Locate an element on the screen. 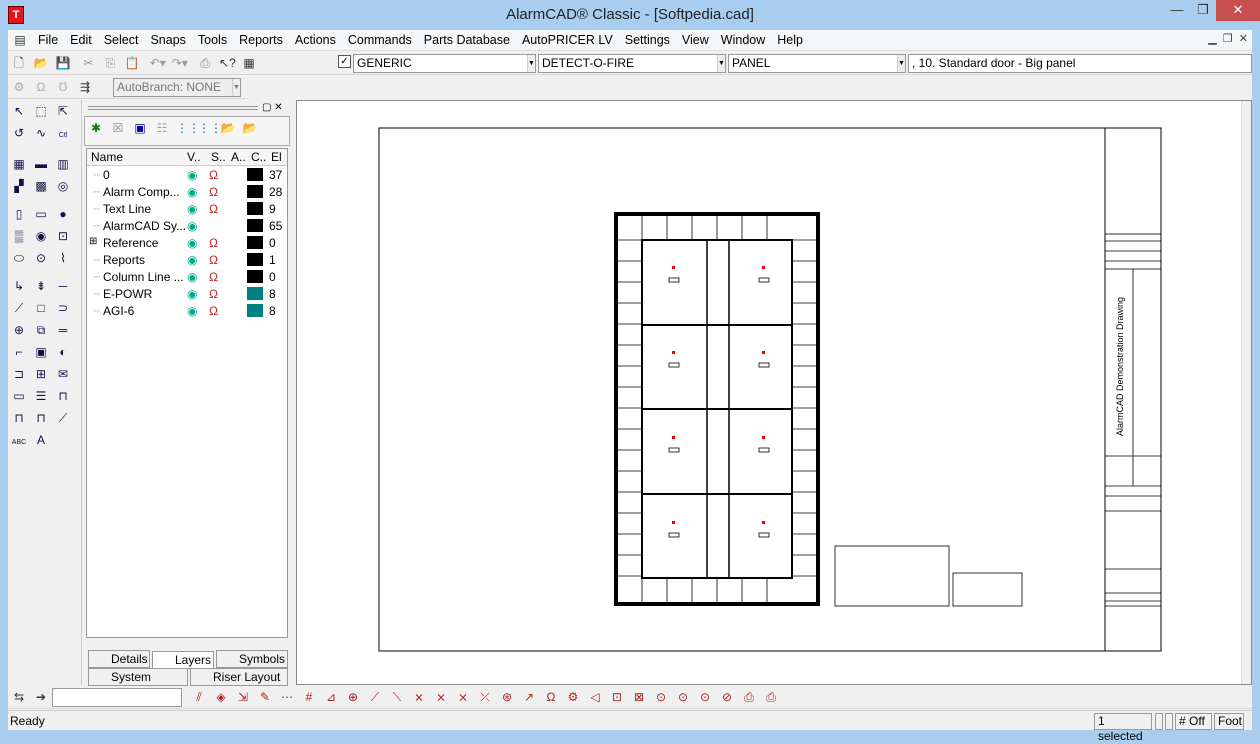  layer-row: ┈ AlarmCAD Sy... ◉ 65 is located at coordinates (187, 225).